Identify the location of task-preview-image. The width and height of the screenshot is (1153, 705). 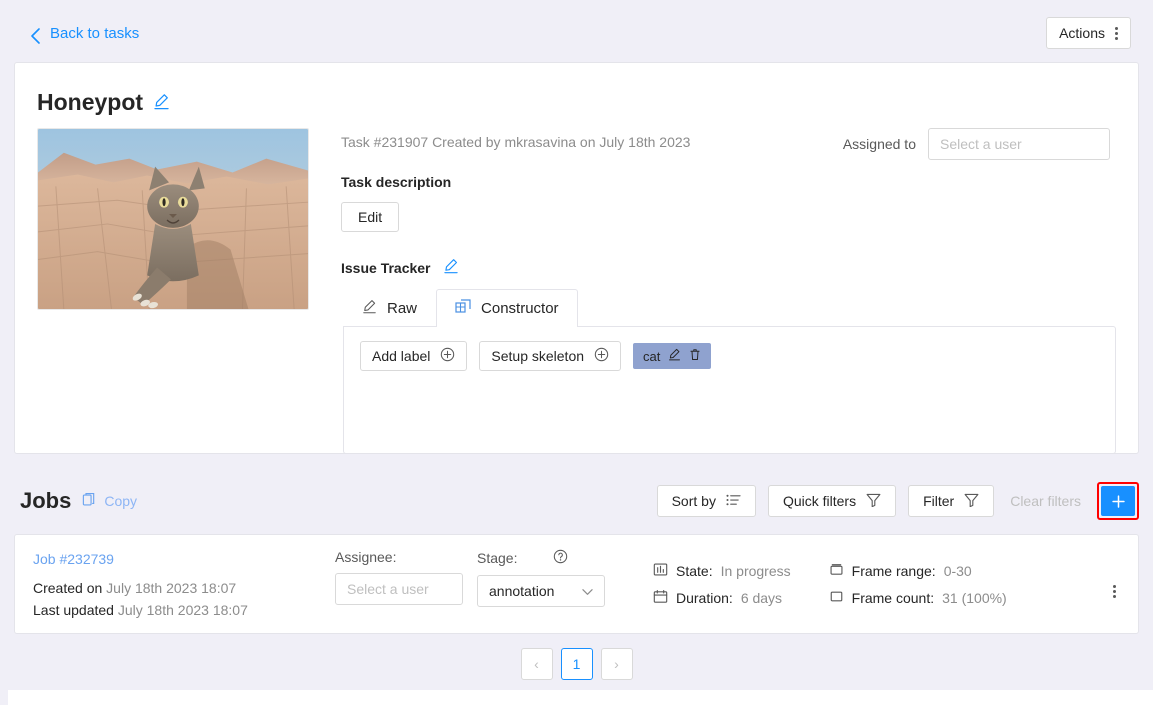
(173, 219).